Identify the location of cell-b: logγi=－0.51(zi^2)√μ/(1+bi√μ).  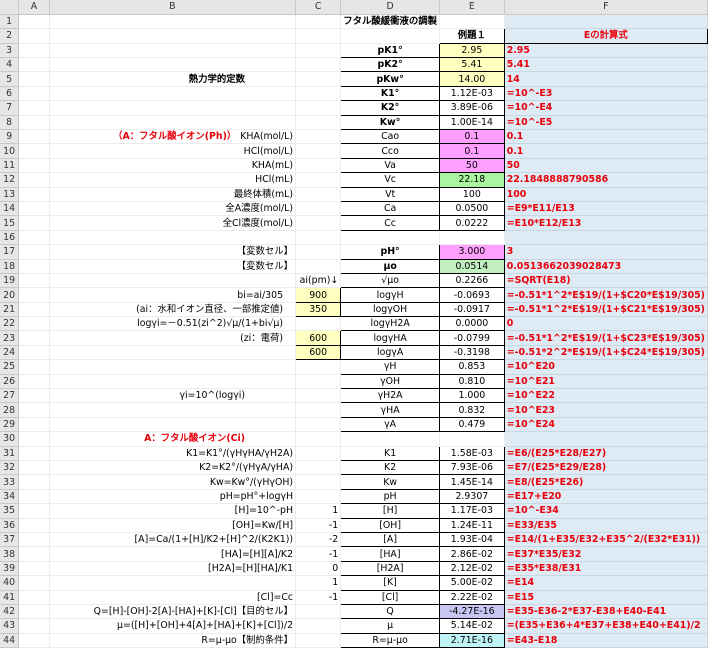
(173, 324).